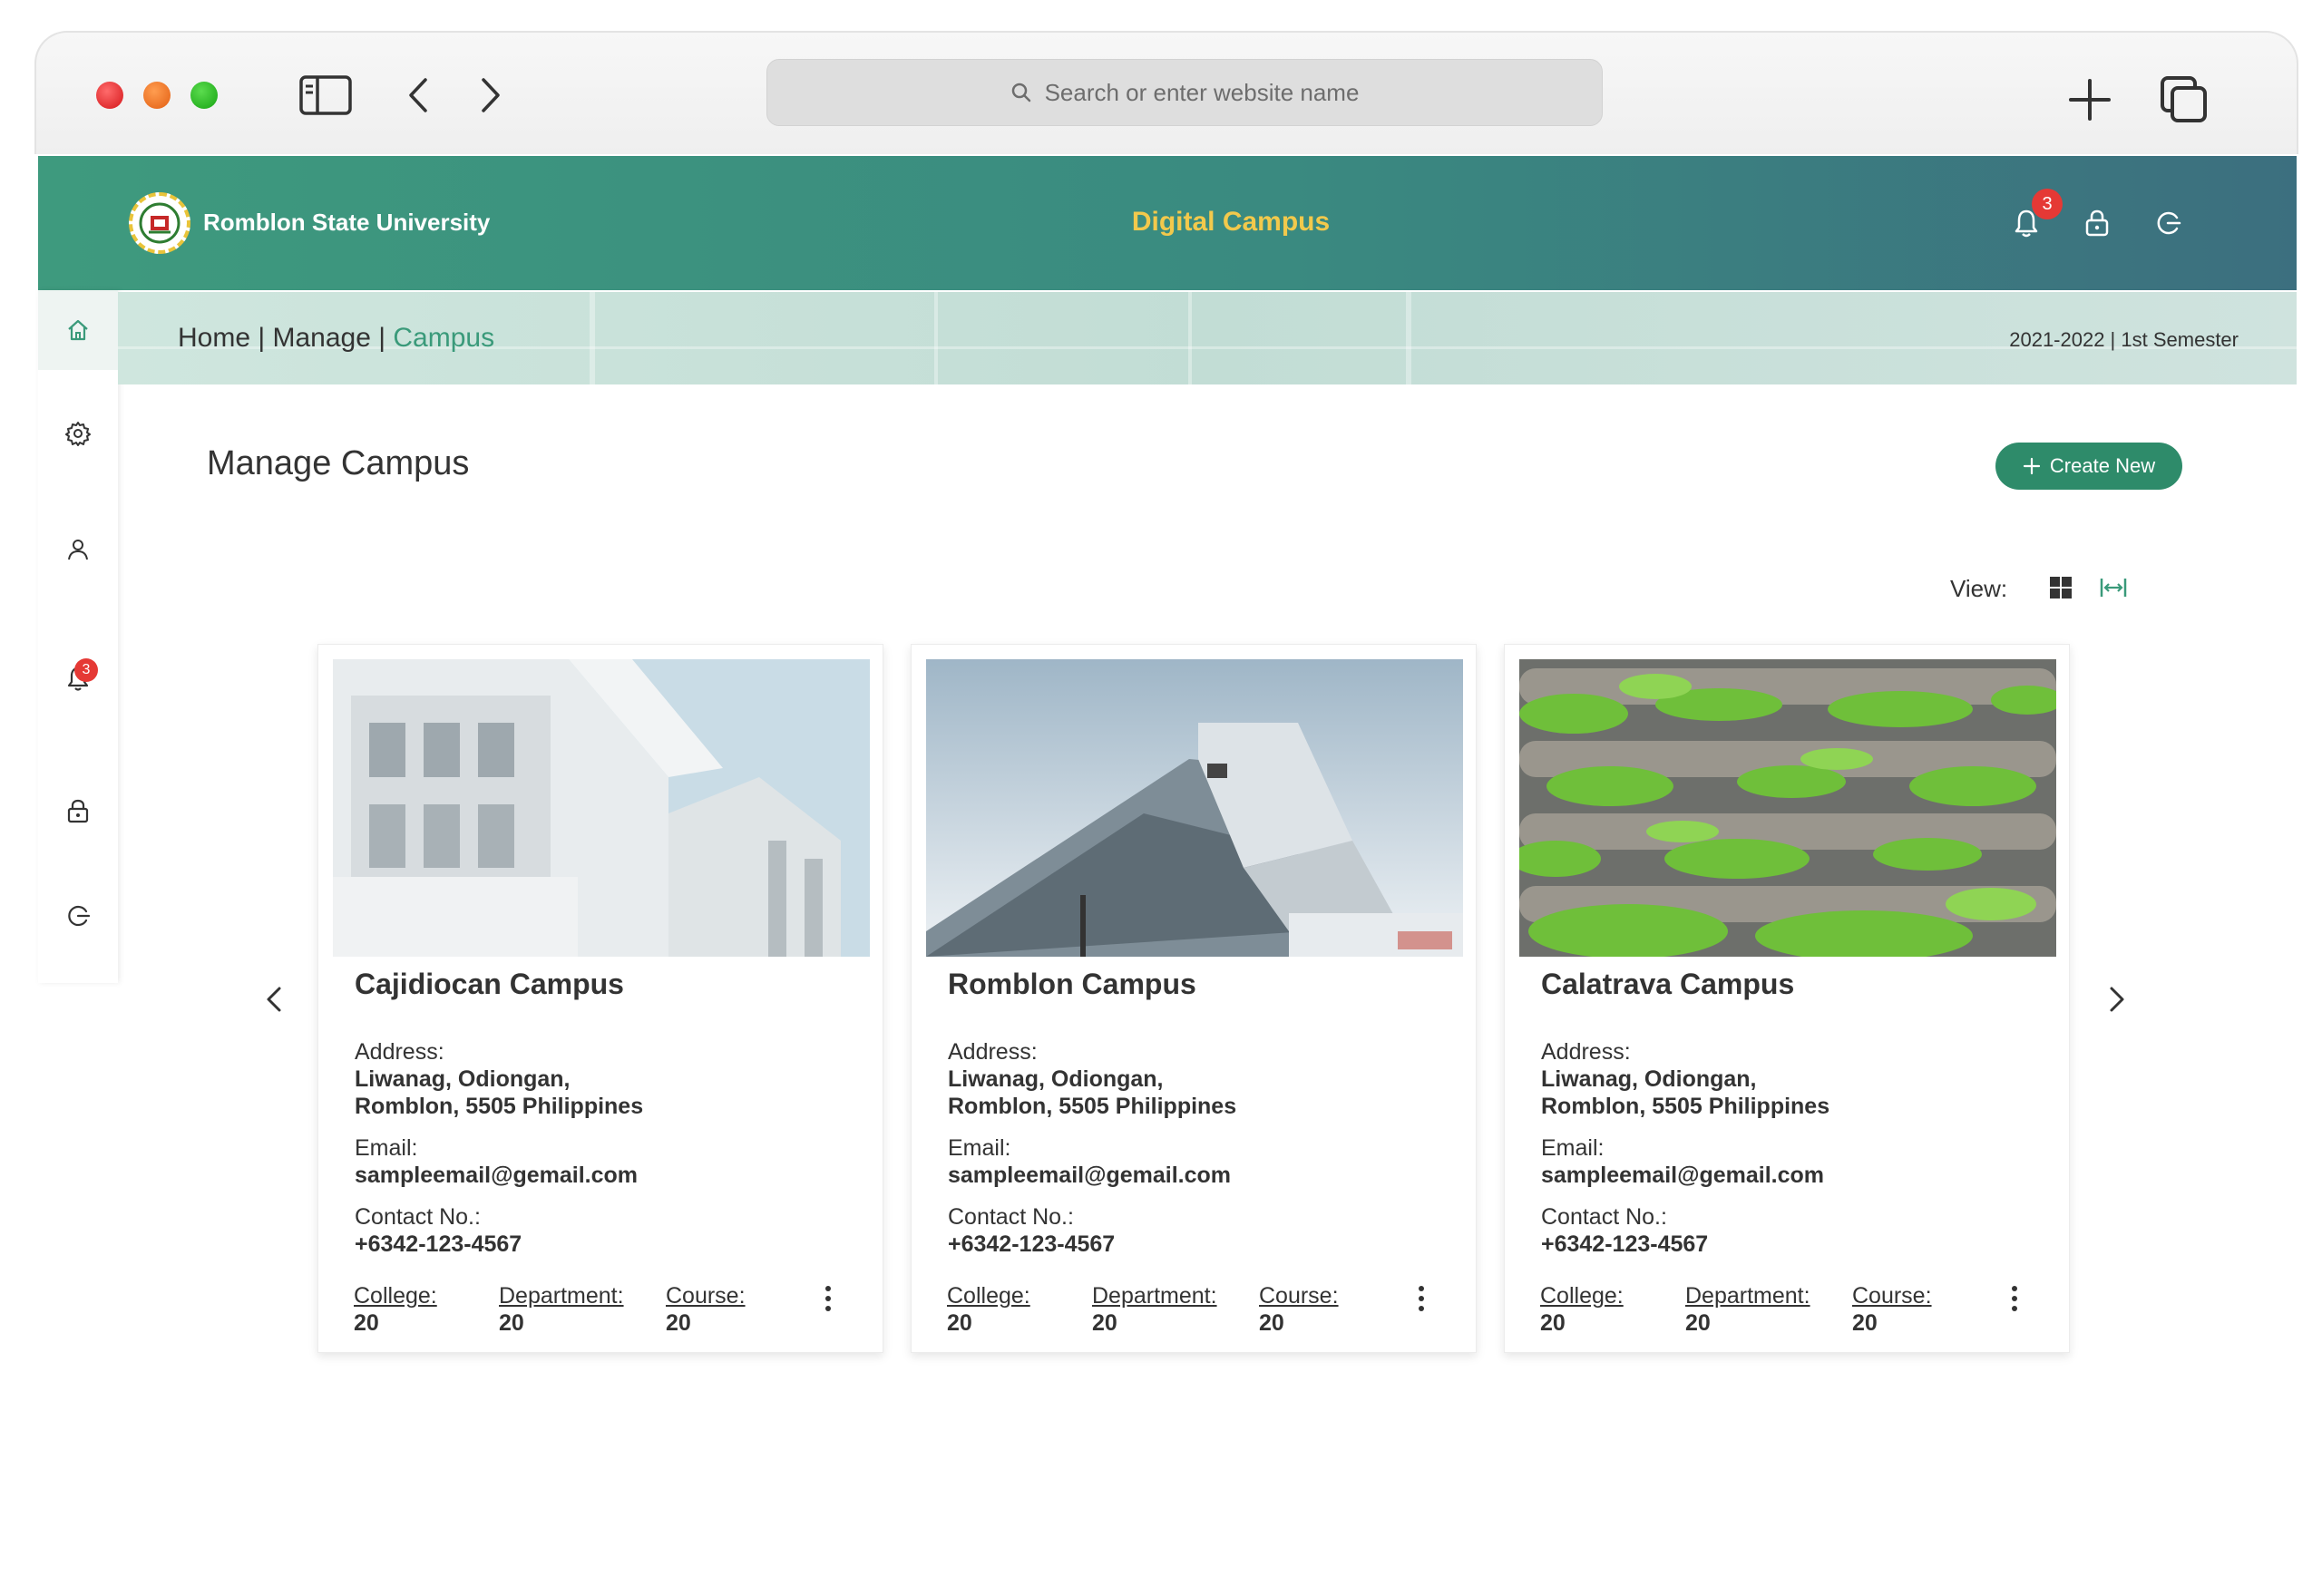 The height and width of the screenshot is (1596, 2322). I want to click on home-icon, so click(78, 330).